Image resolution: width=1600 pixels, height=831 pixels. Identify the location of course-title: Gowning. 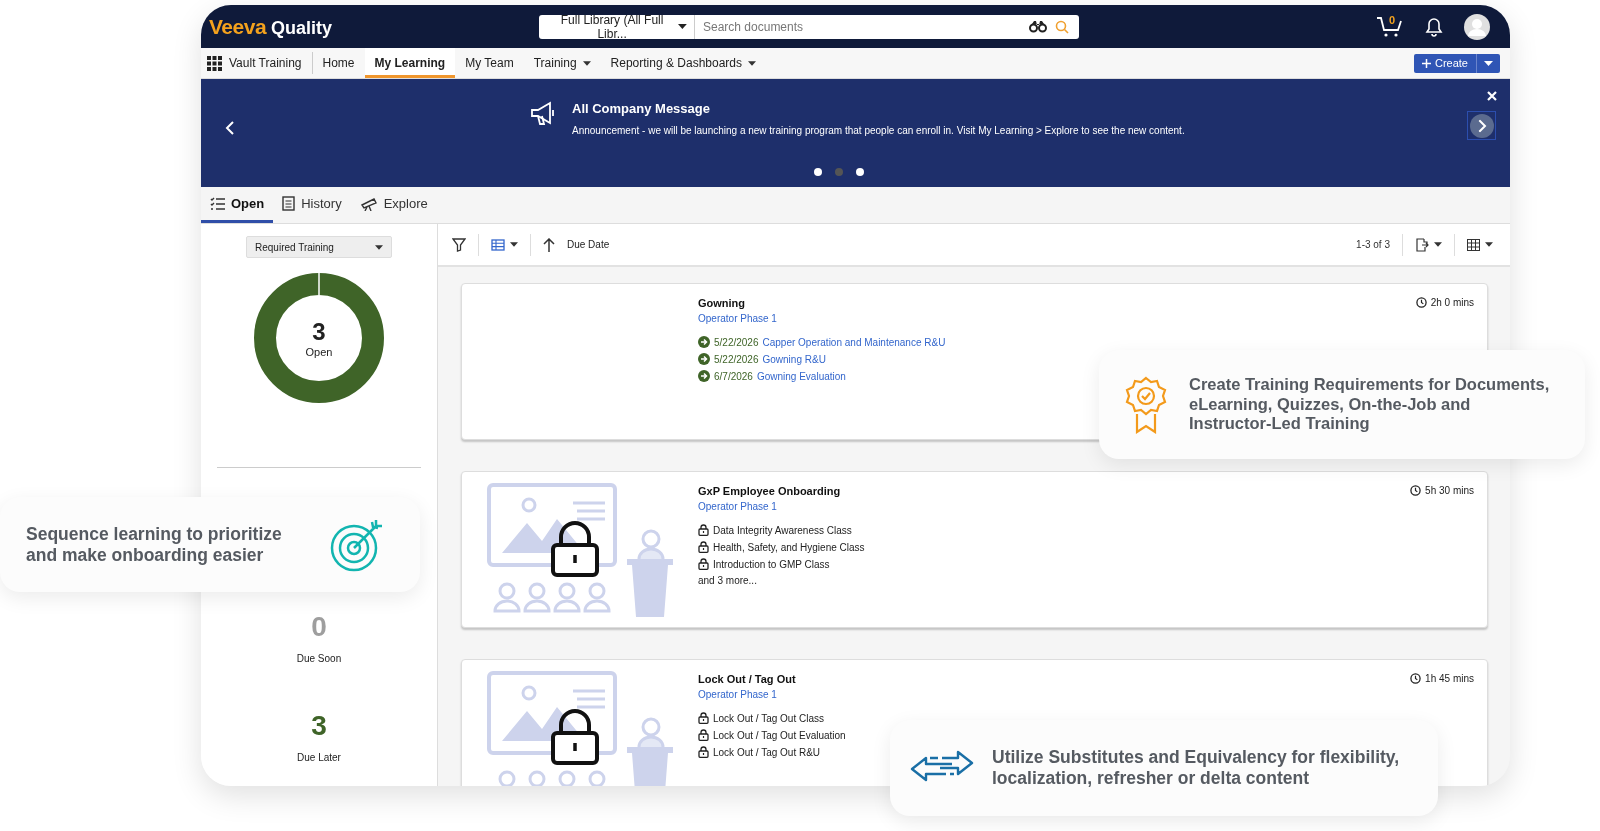
(822, 303).